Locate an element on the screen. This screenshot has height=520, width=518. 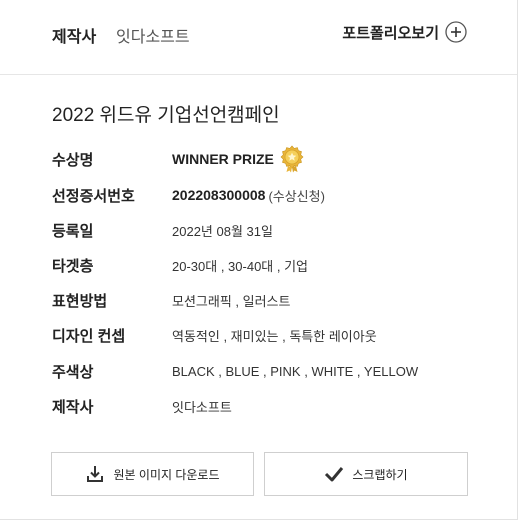
gold-medal-icon is located at coordinates (292, 159).